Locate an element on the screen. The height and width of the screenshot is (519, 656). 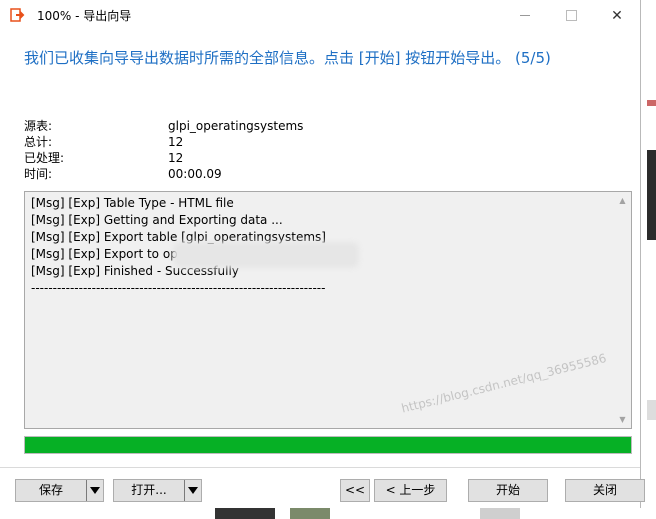
save-button-label: 保存 is located at coordinates (50, 490).